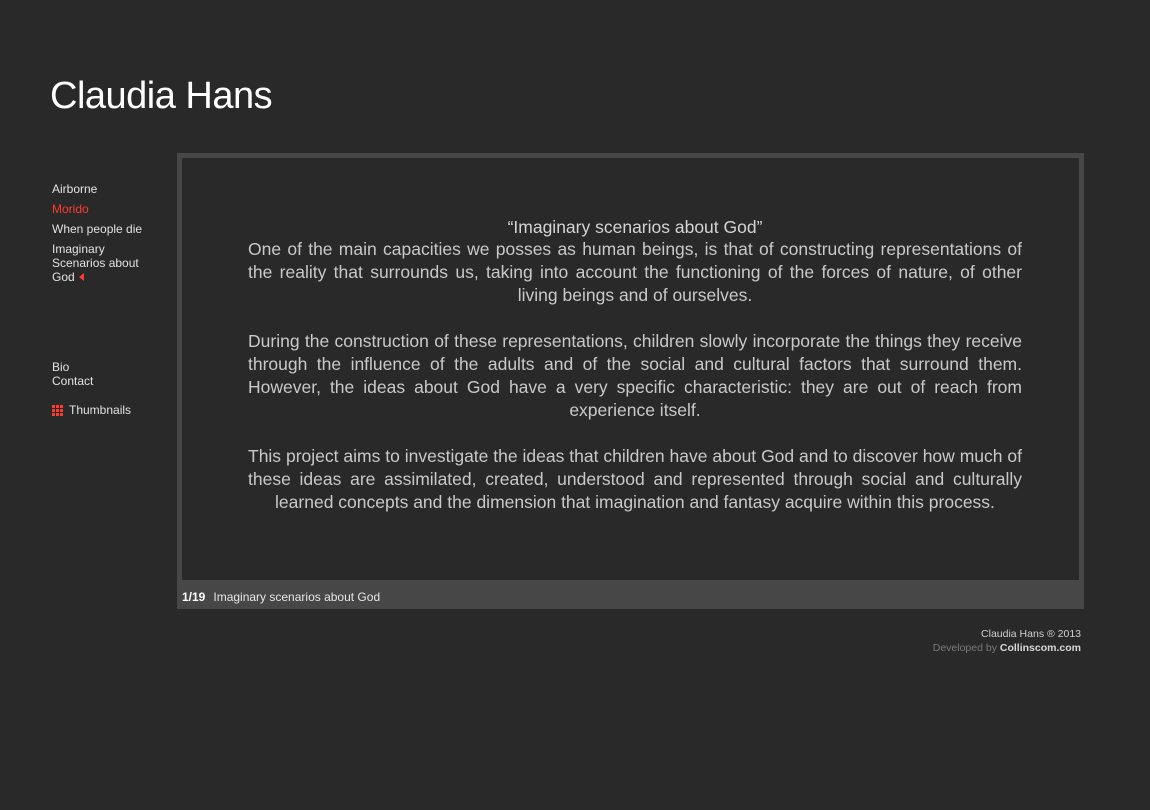 This screenshot has width=1150, height=810. What do you see at coordinates (107, 229) in the screenshot?
I see `nav-item-when-people-die: When people die` at bounding box center [107, 229].